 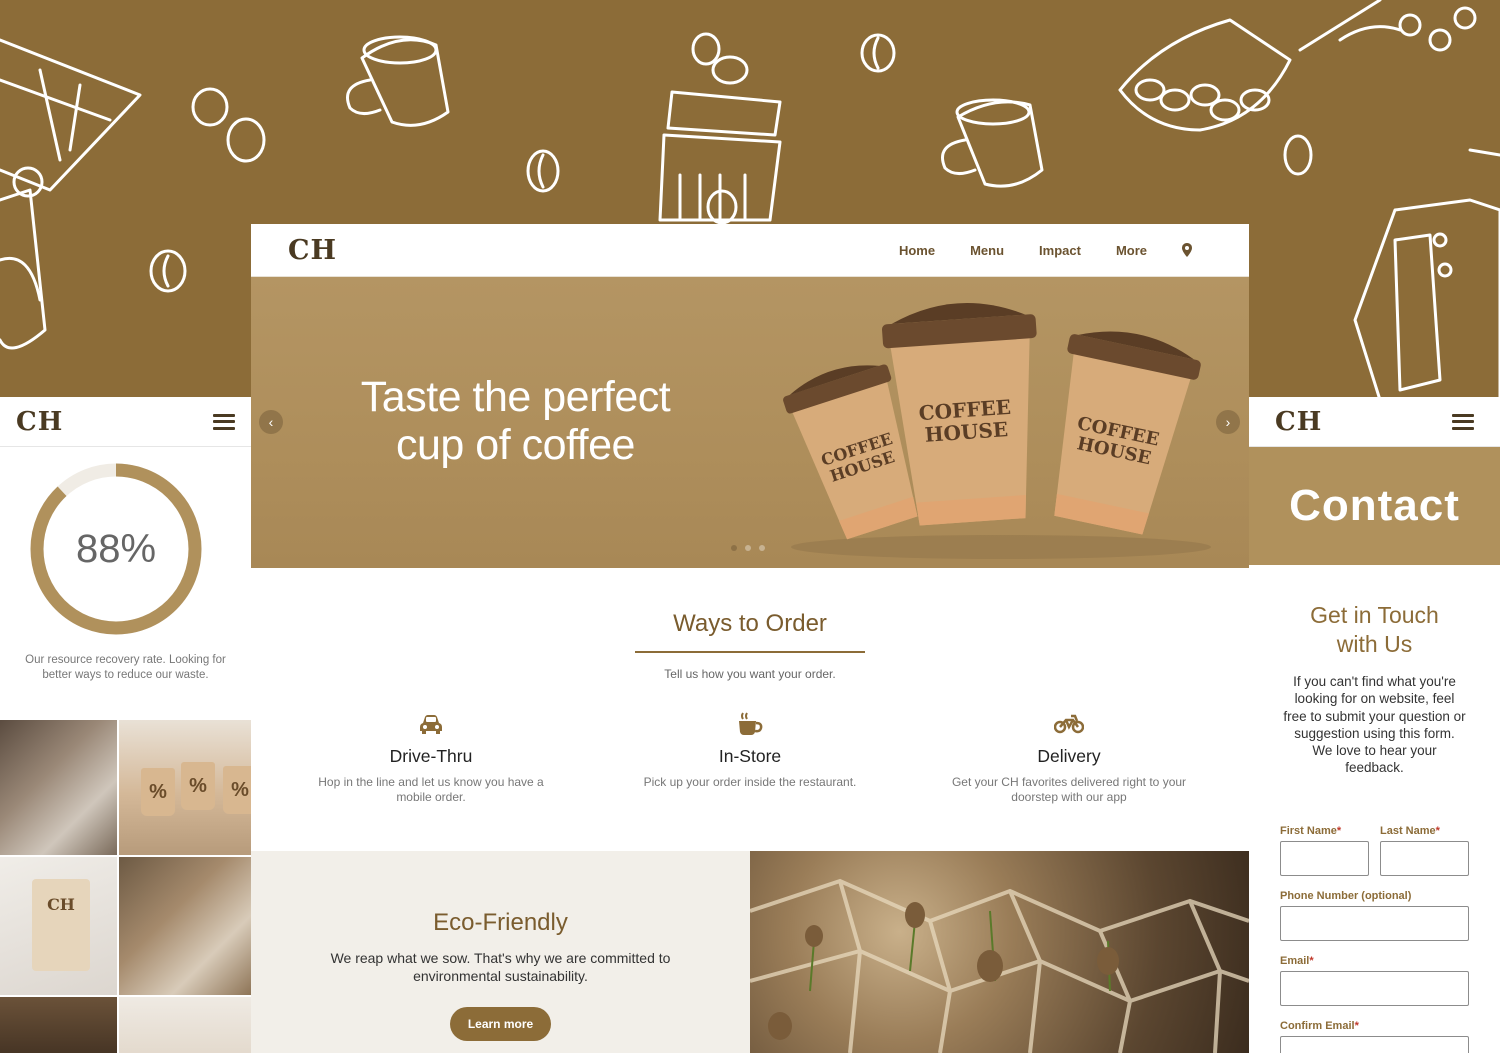 What do you see at coordinates (750, 631) in the screenshot?
I see `section-title: Ways to Order` at bounding box center [750, 631].